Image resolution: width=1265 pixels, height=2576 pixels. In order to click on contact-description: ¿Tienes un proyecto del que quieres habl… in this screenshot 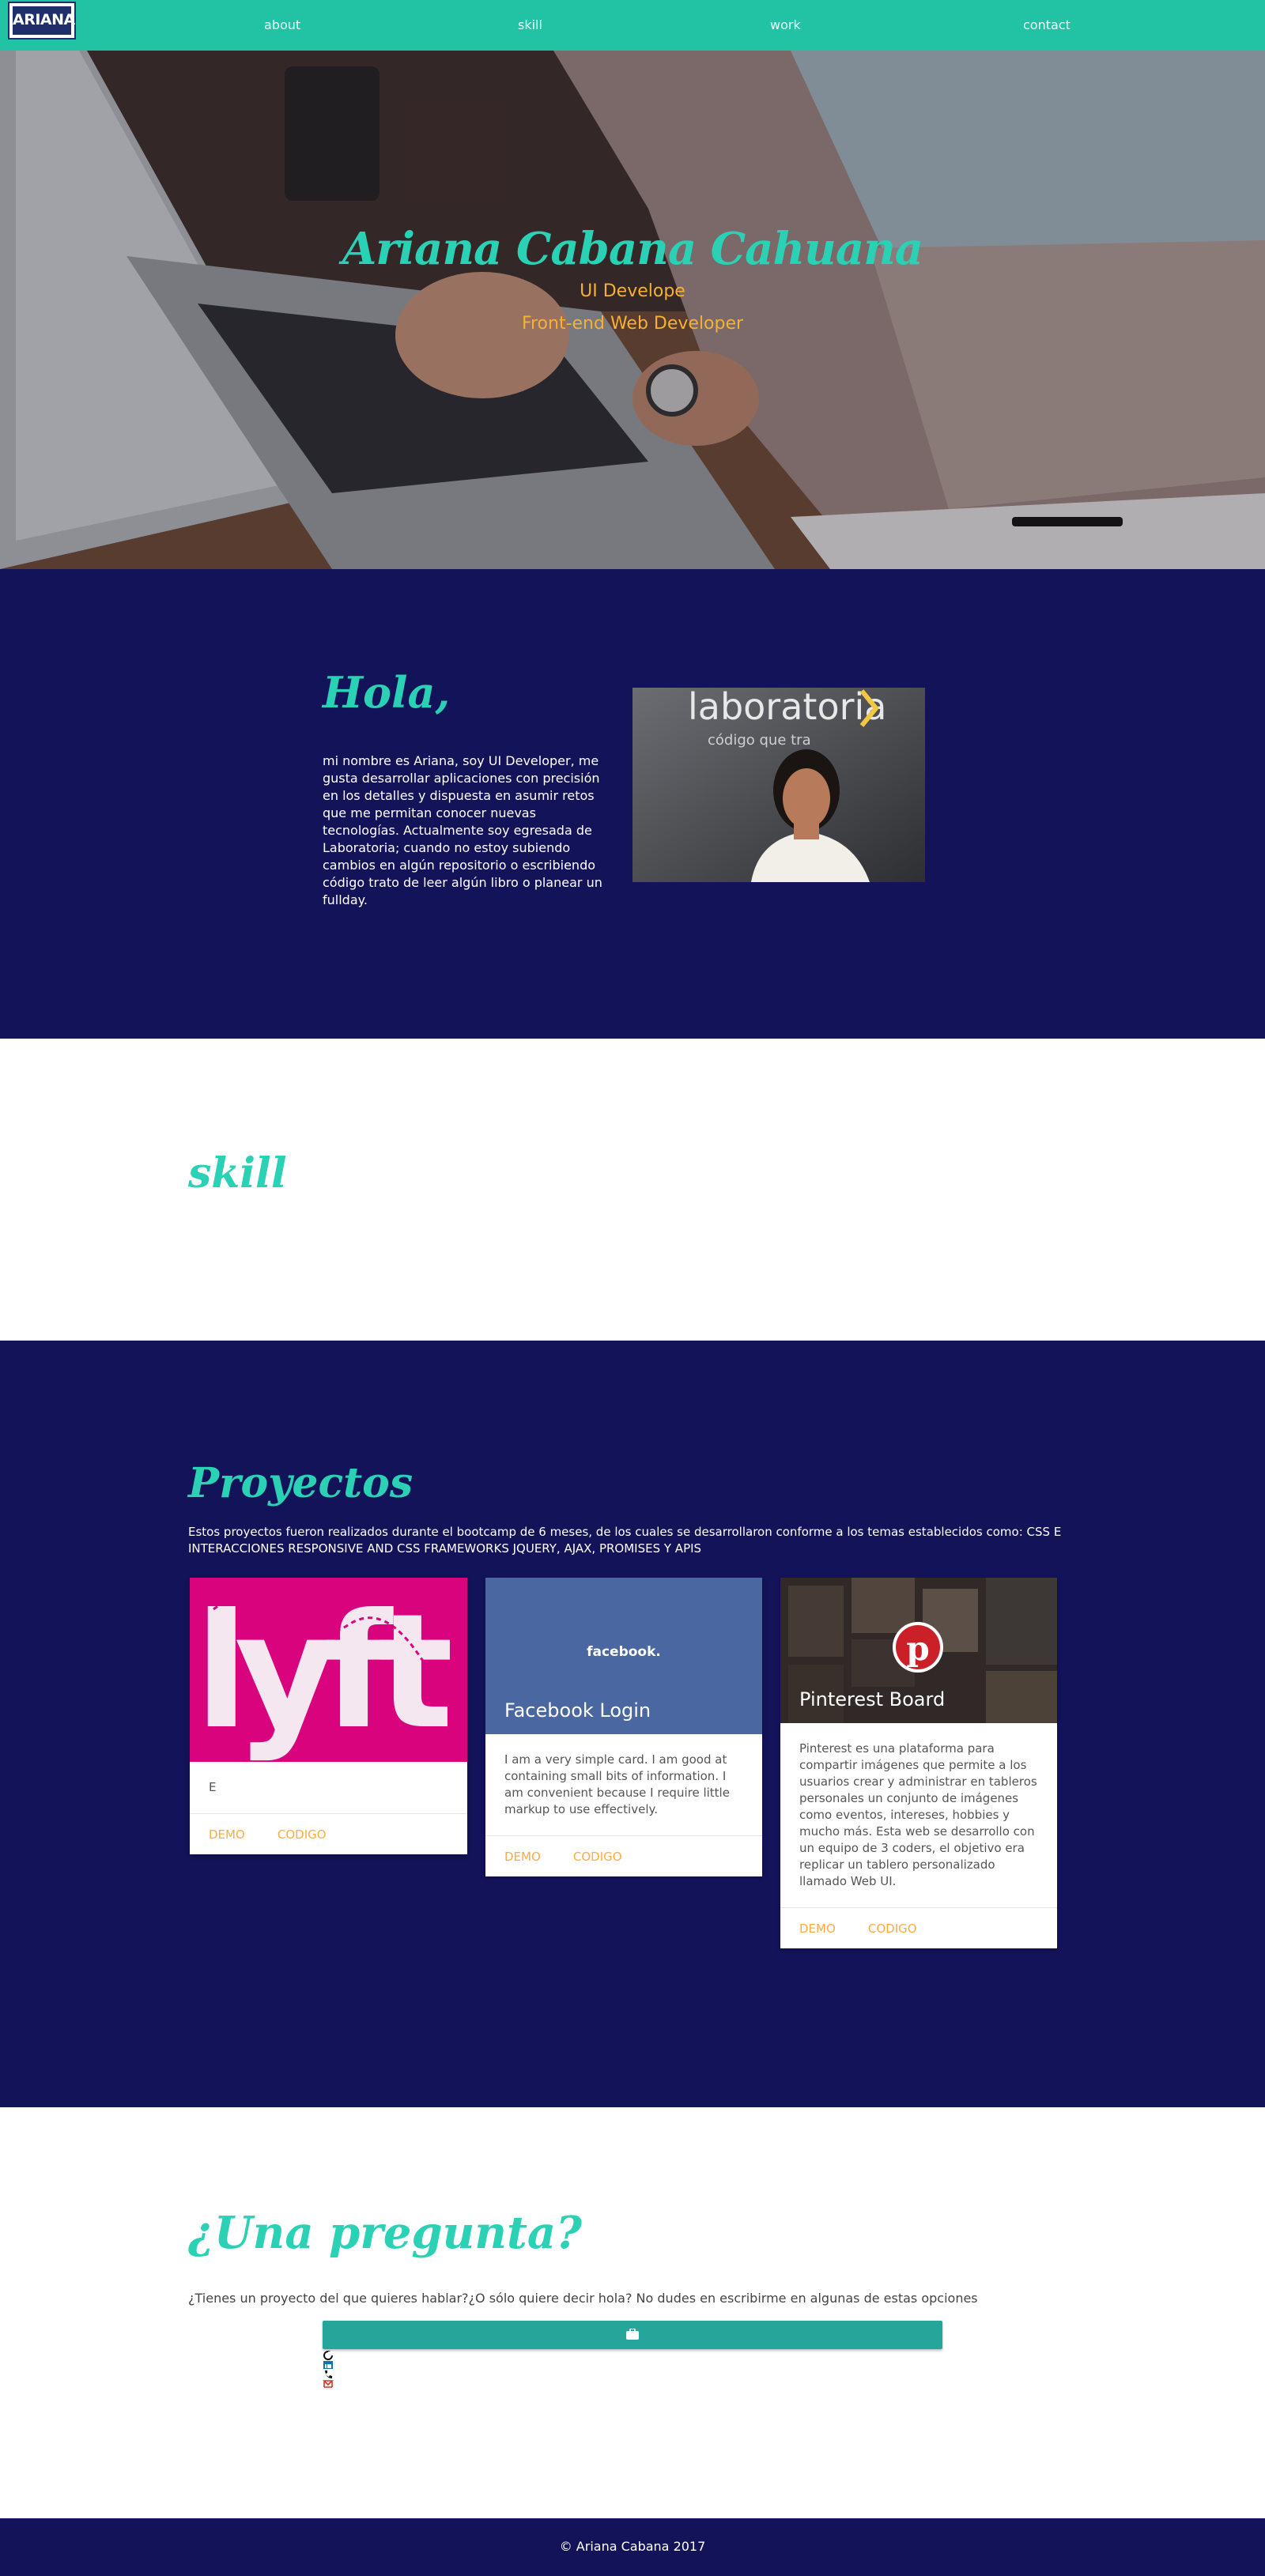, I will do `click(583, 2298)`.